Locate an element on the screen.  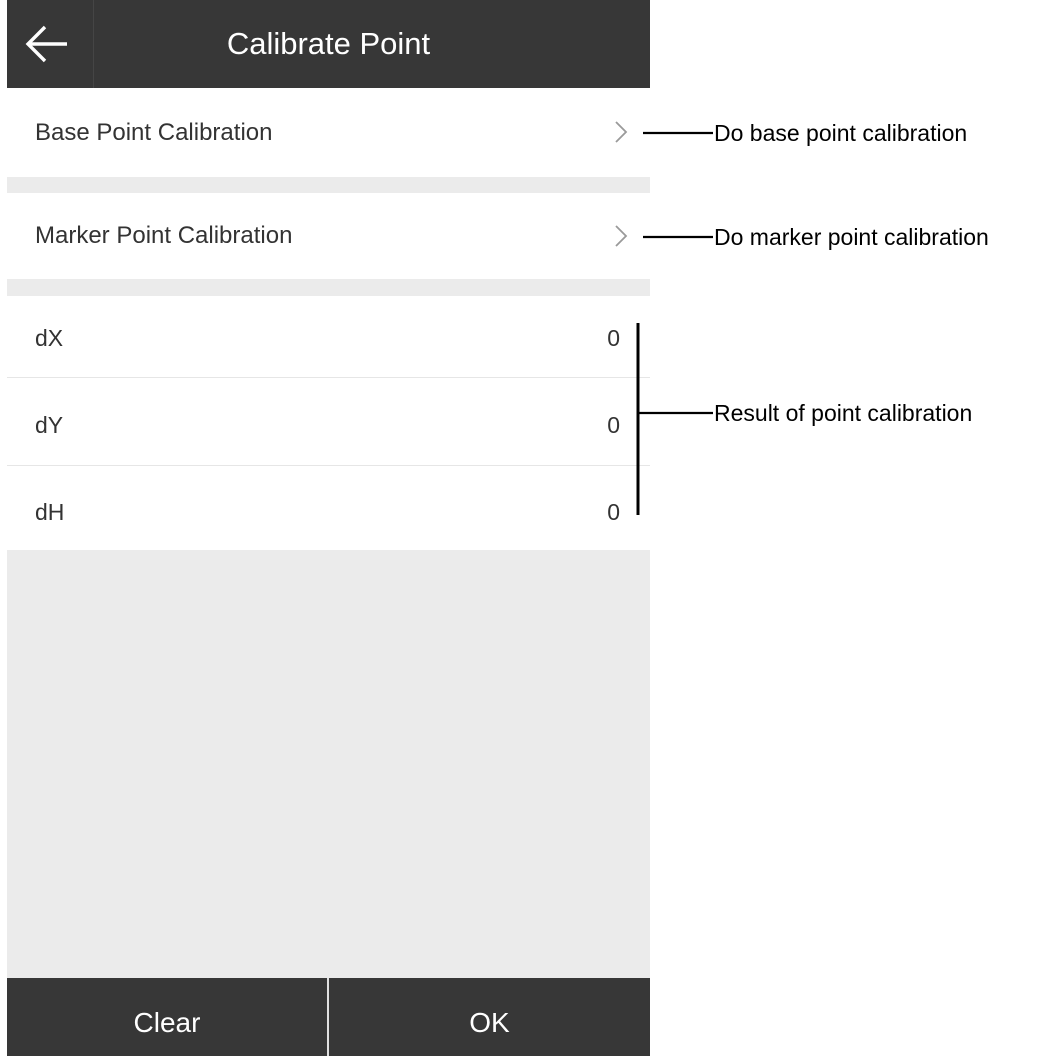
marker-annotation: Do marker point calibration is located at coordinates (851, 237).